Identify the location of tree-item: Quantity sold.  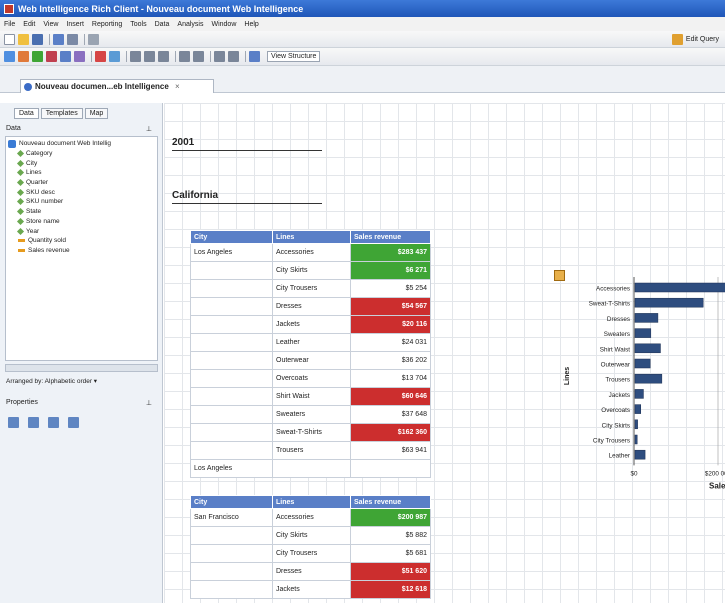
(81, 241).